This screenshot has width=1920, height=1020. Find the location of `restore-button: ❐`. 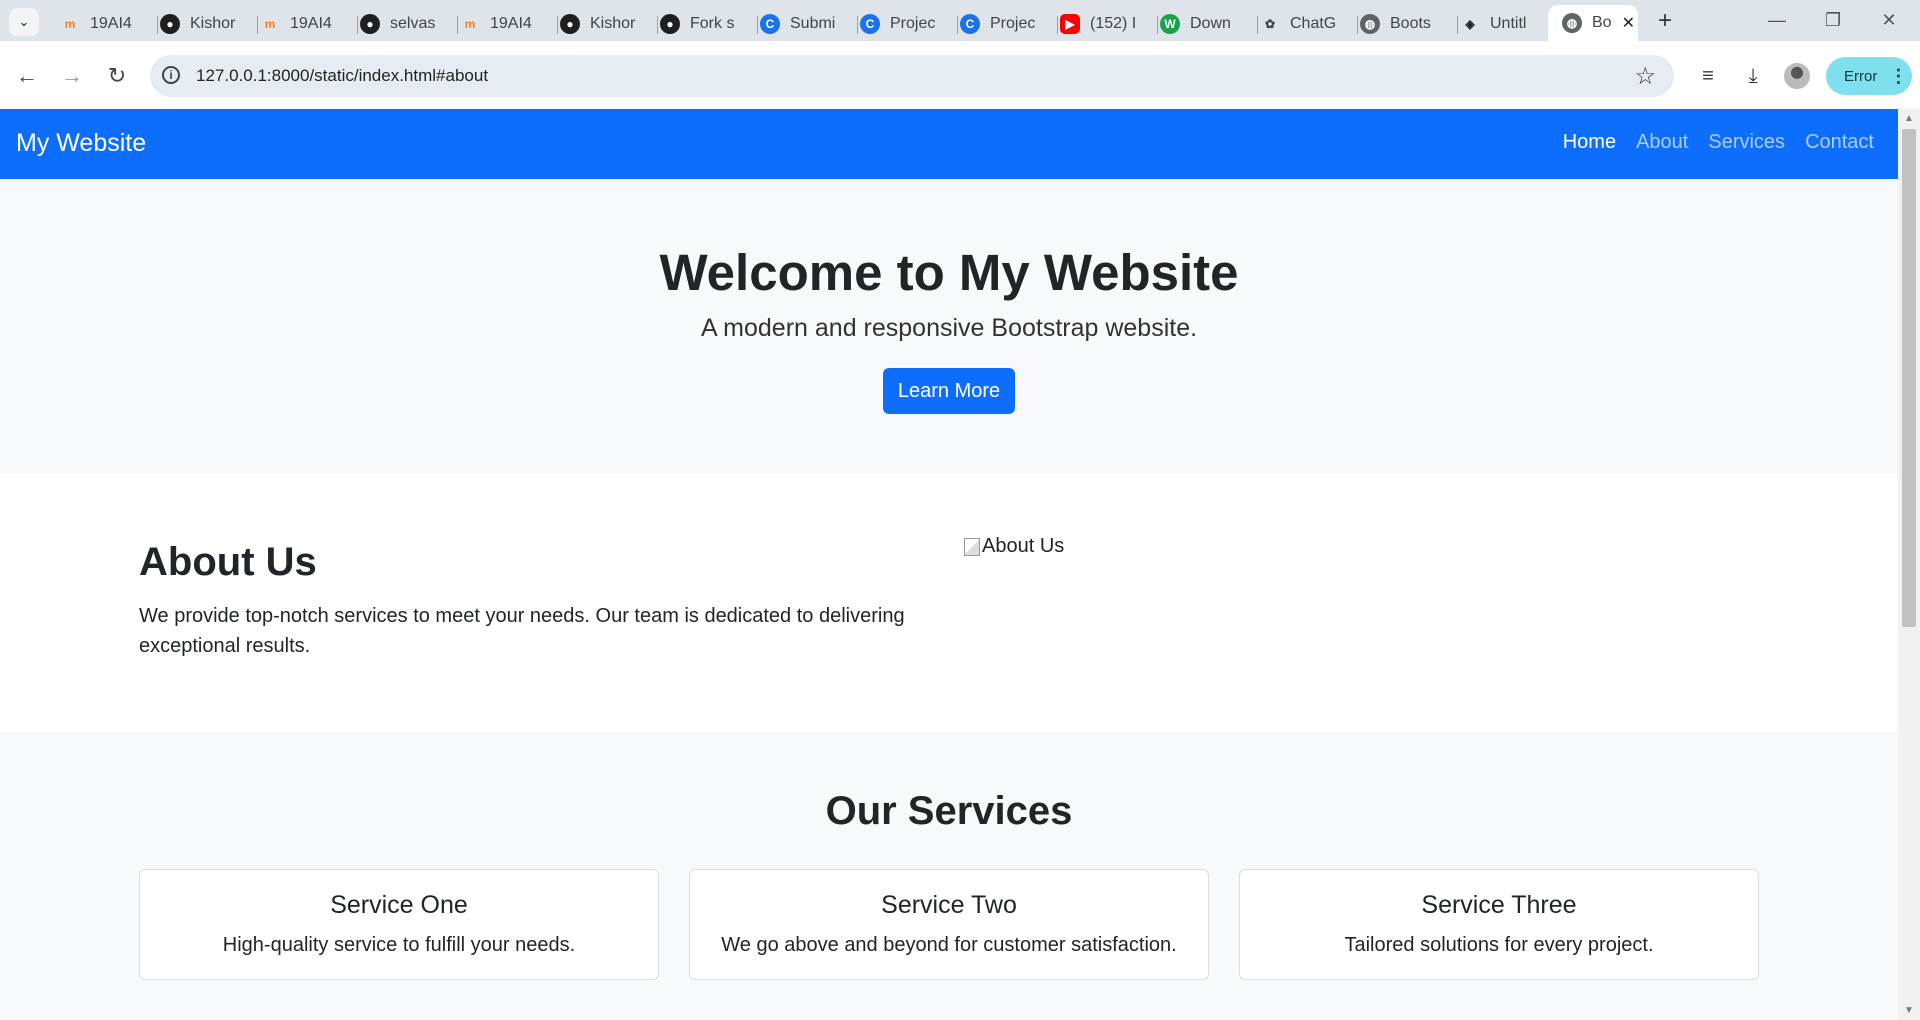

restore-button: ❐ is located at coordinates (1833, 20).